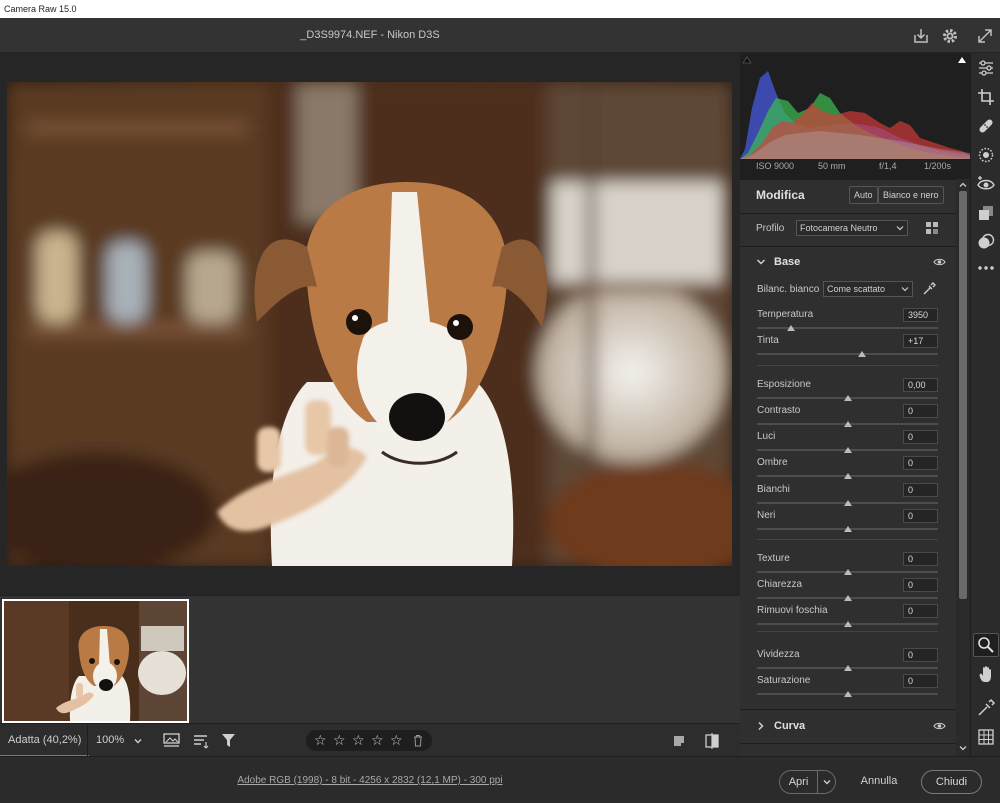  What do you see at coordinates (920, 315) in the screenshot?
I see `slider-value-input: 3950` at bounding box center [920, 315].